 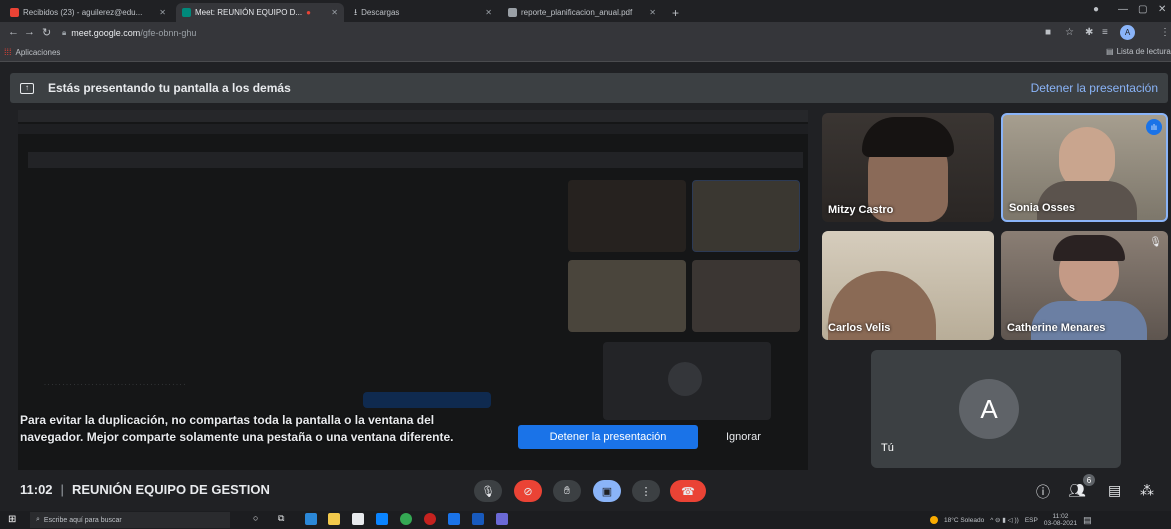 What do you see at coordinates (502, 519) in the screenshot?
I see `app-icon` at bounding box center [502, 519].